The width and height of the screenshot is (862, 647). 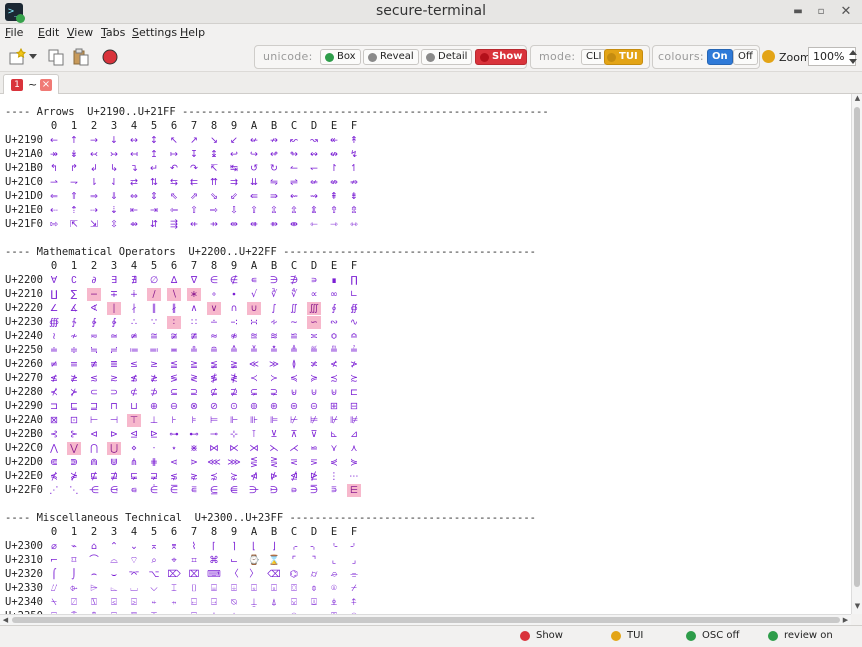 What do you see at coordinates (853, 57) in the screenshot?
I see `zoom-spinner` at bounding box center [853, 57].